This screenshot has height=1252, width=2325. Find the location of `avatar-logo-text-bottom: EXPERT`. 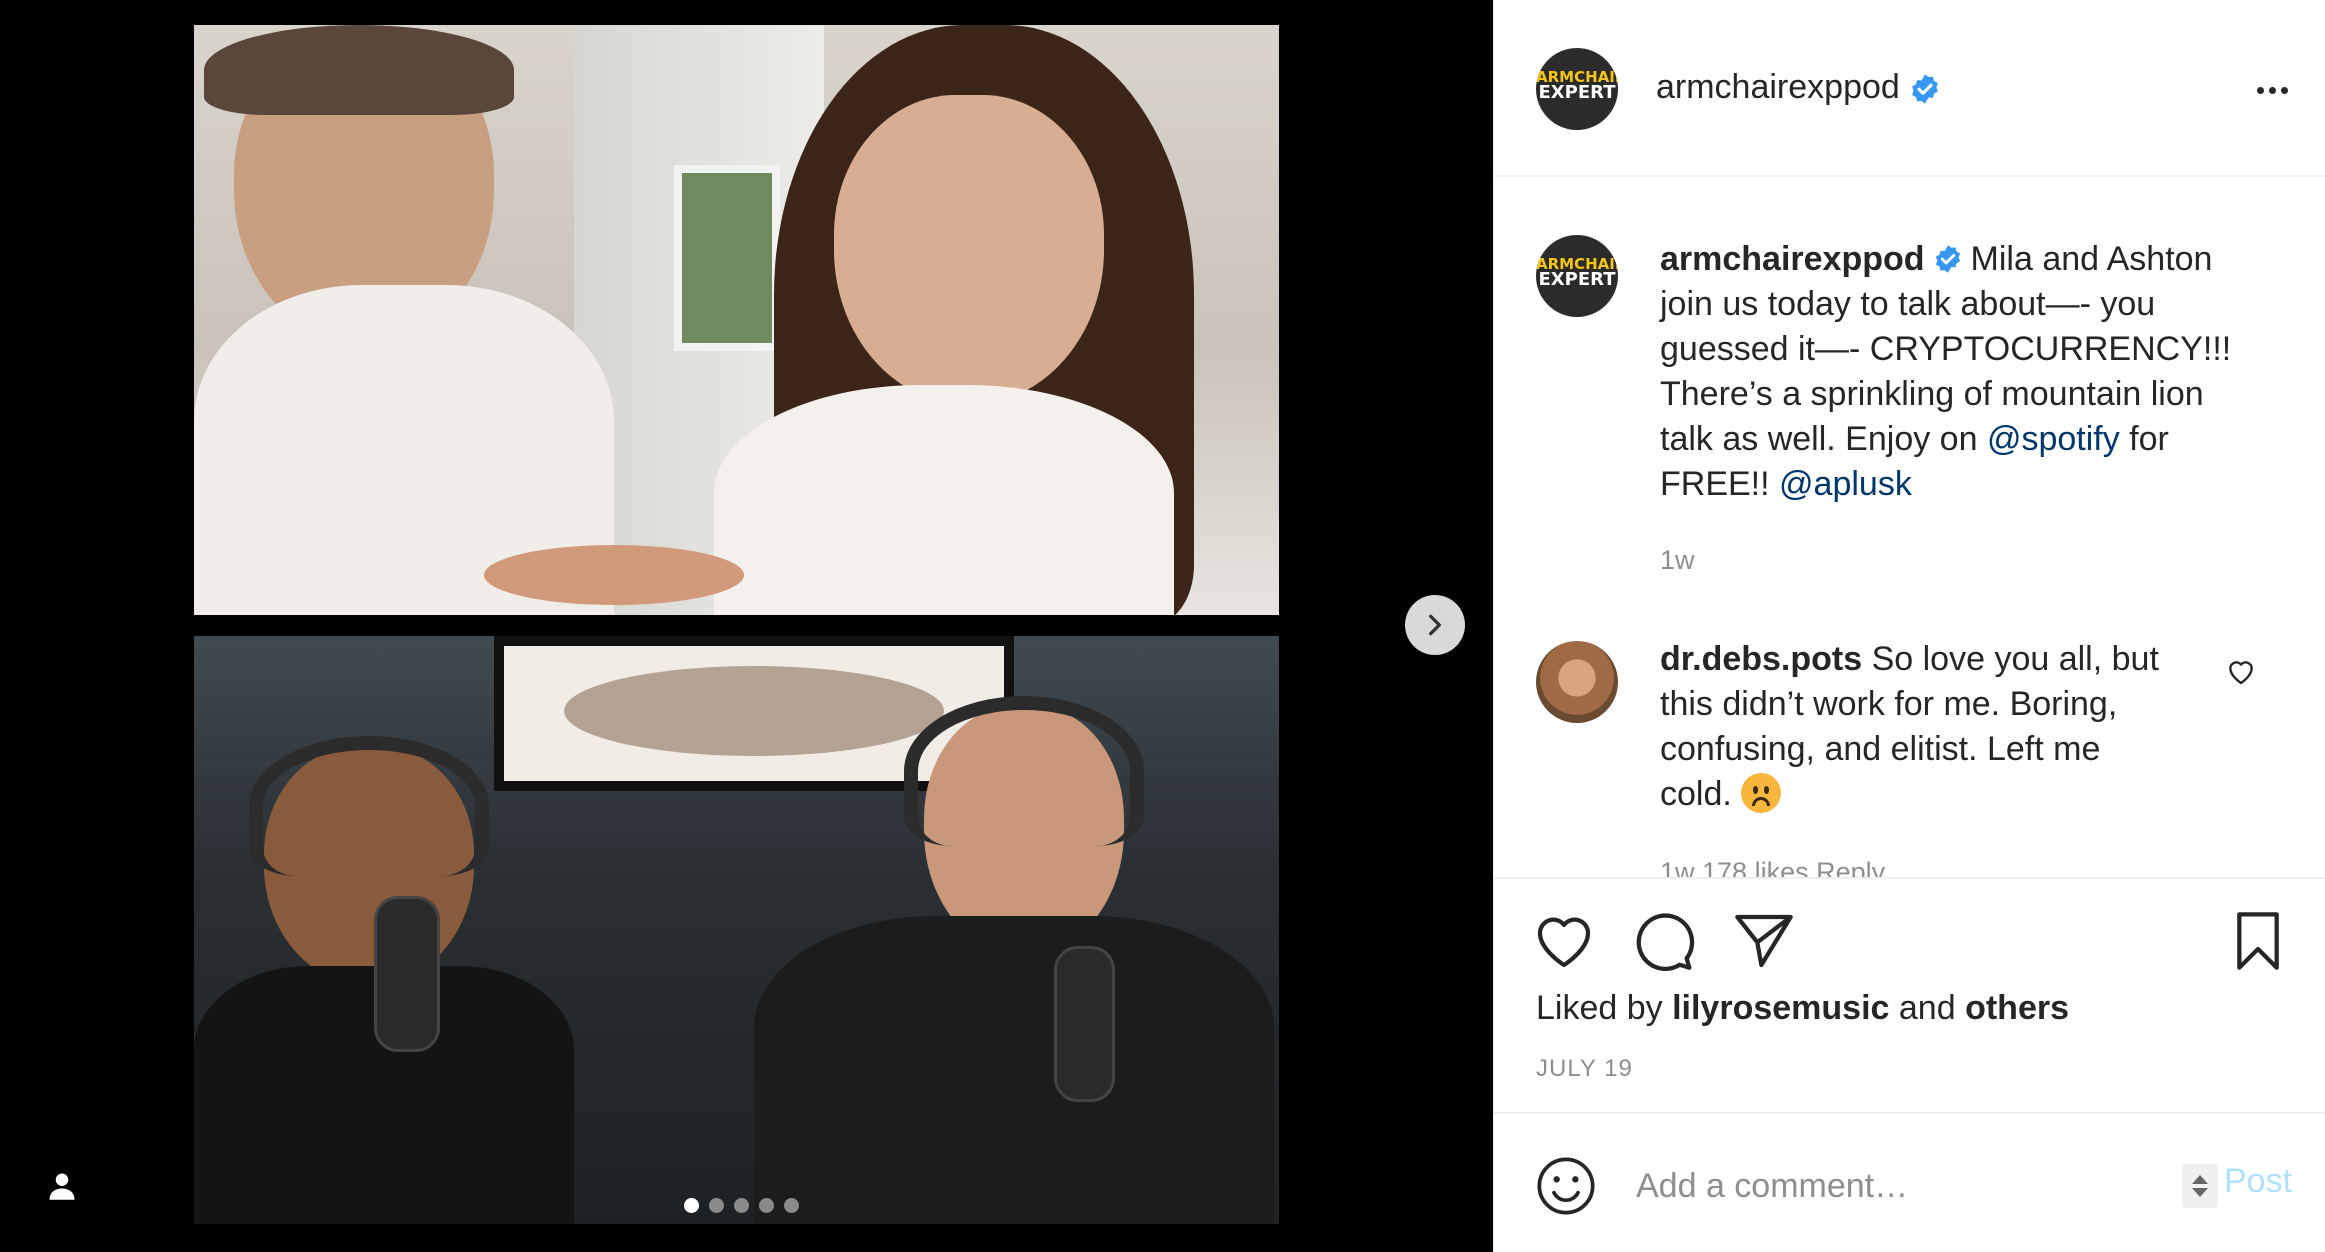

avatar-logo-text-bottom: EXPERT is located at coordinates (1577, 92).